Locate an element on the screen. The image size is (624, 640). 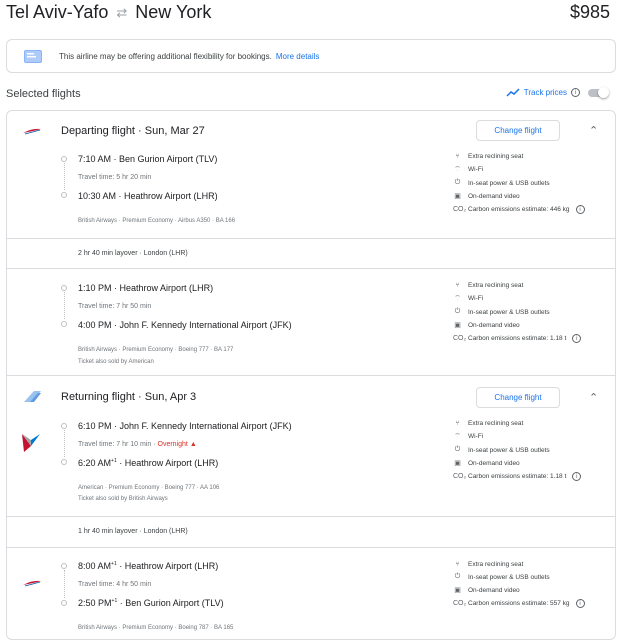
segment-arrival: 2:50 PM+1 · Ben Gurion Airport (TLV) is located at coordinates (151, 603).